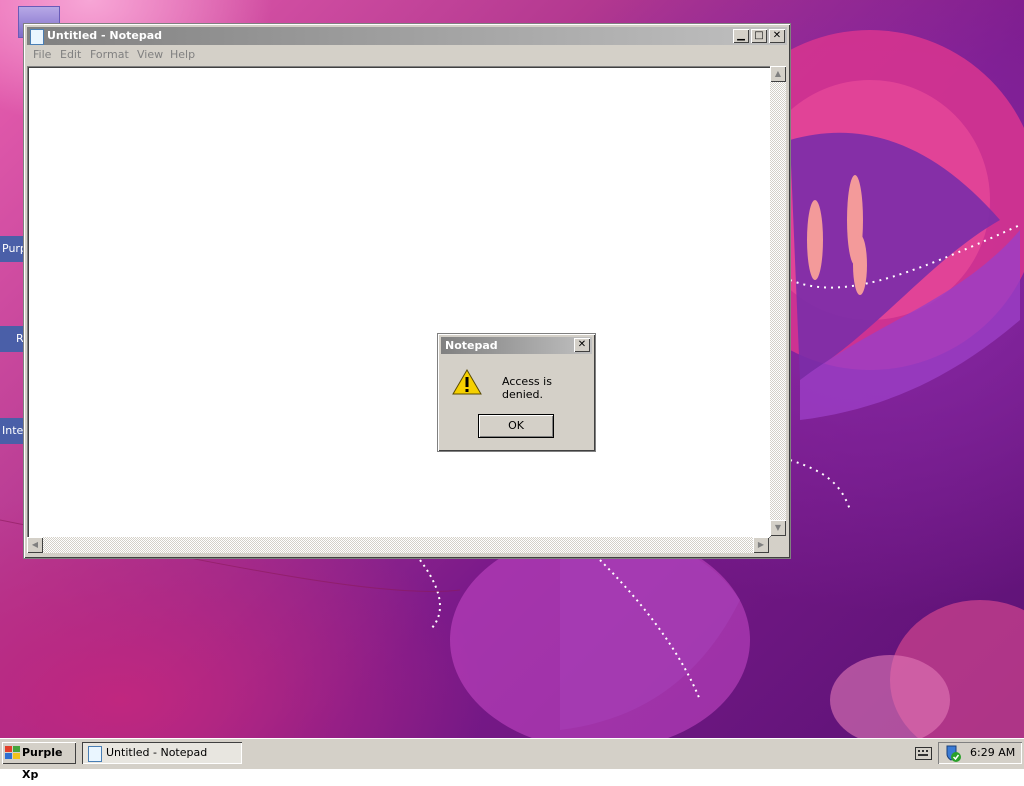 This screenshot has width=1024, height=786. What do you see at coordinates (407, 55) in the screenshot?
I see `menu-bar: File Edit Format View Help` at bounding box center [407, 55].